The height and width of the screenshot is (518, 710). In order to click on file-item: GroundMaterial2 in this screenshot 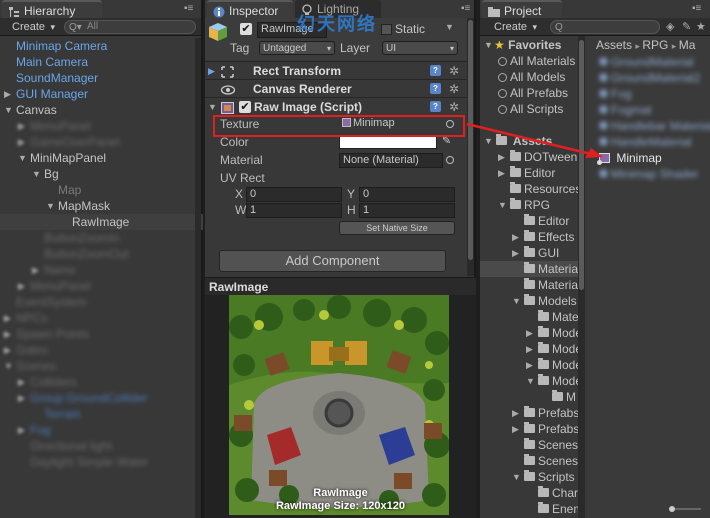, I will do `click(649, 78)`.